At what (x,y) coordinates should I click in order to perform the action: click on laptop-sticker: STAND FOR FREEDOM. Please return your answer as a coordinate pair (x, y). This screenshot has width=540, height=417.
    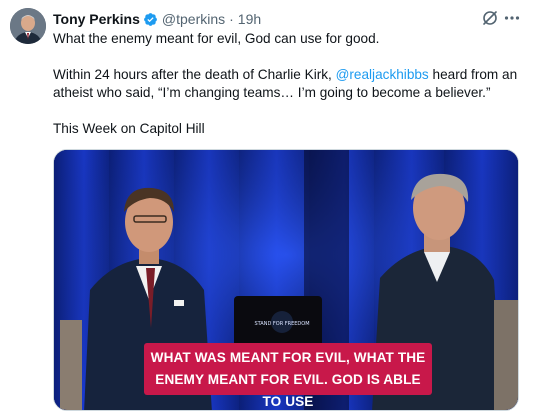
    Looking at the image, I should click on (281, 324).